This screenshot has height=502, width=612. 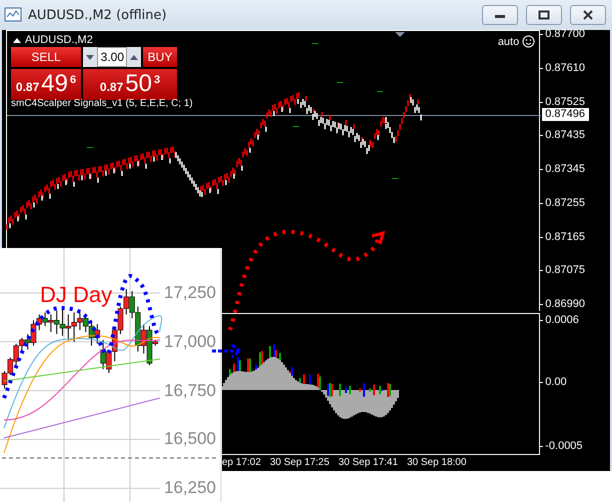 What do you see at coordinates (500, 15) in the screenshot?
I see `minimize-button` at bounding box center [500, 15].